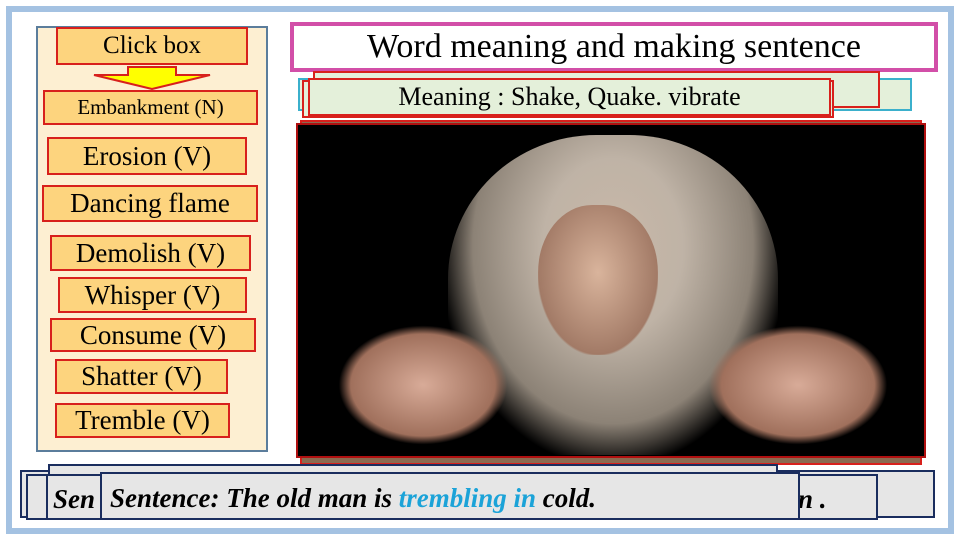 This screenshot has width=960, height=540. I want to click on word-shatter: Shatter (V), so click(141, 376).